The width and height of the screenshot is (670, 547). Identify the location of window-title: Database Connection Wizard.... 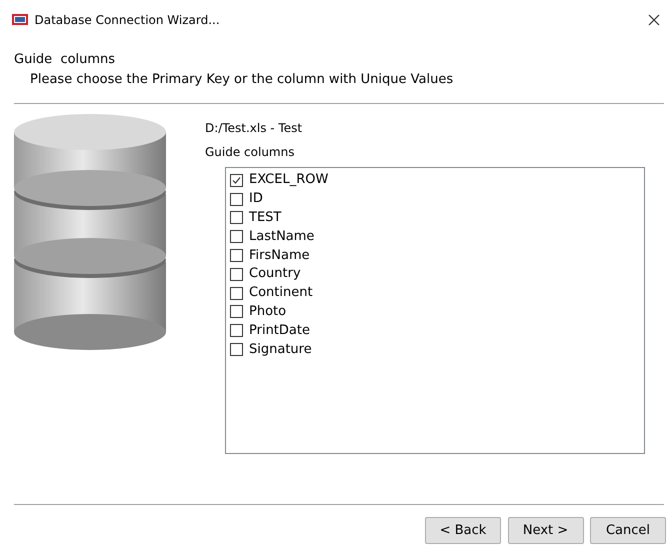
(127, 20).